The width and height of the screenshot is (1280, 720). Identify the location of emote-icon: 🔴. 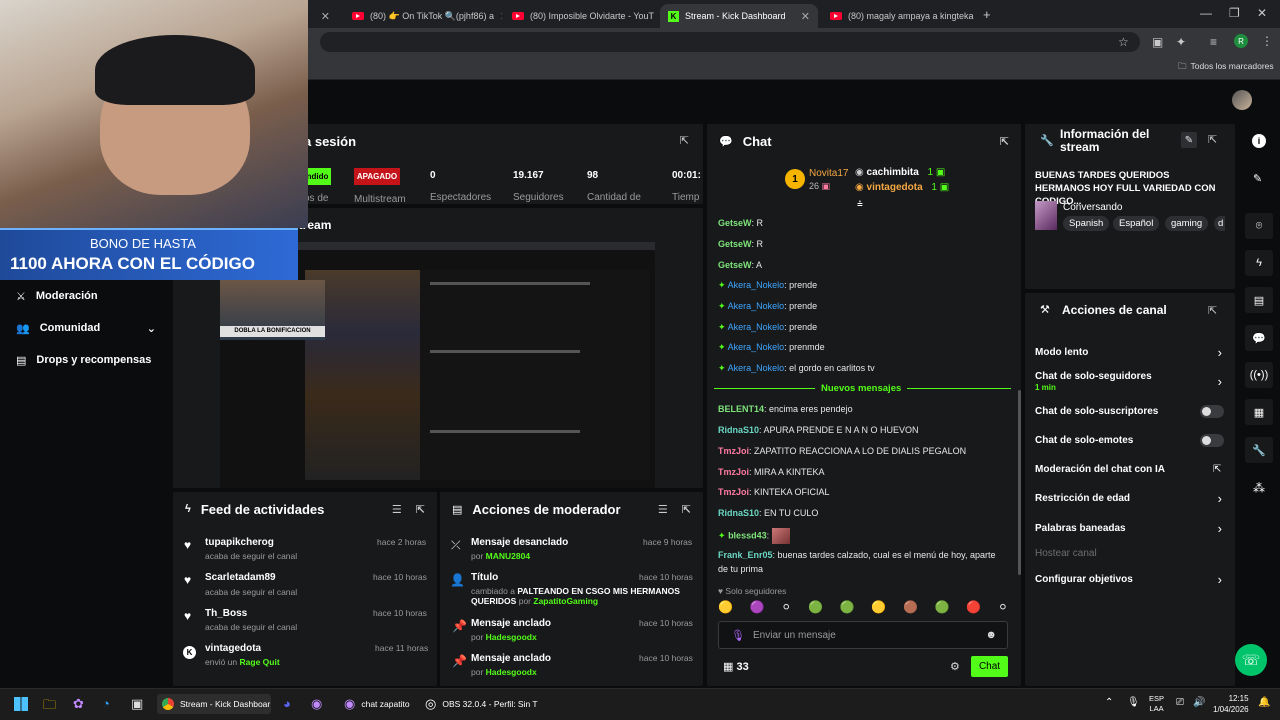
(973, 608).